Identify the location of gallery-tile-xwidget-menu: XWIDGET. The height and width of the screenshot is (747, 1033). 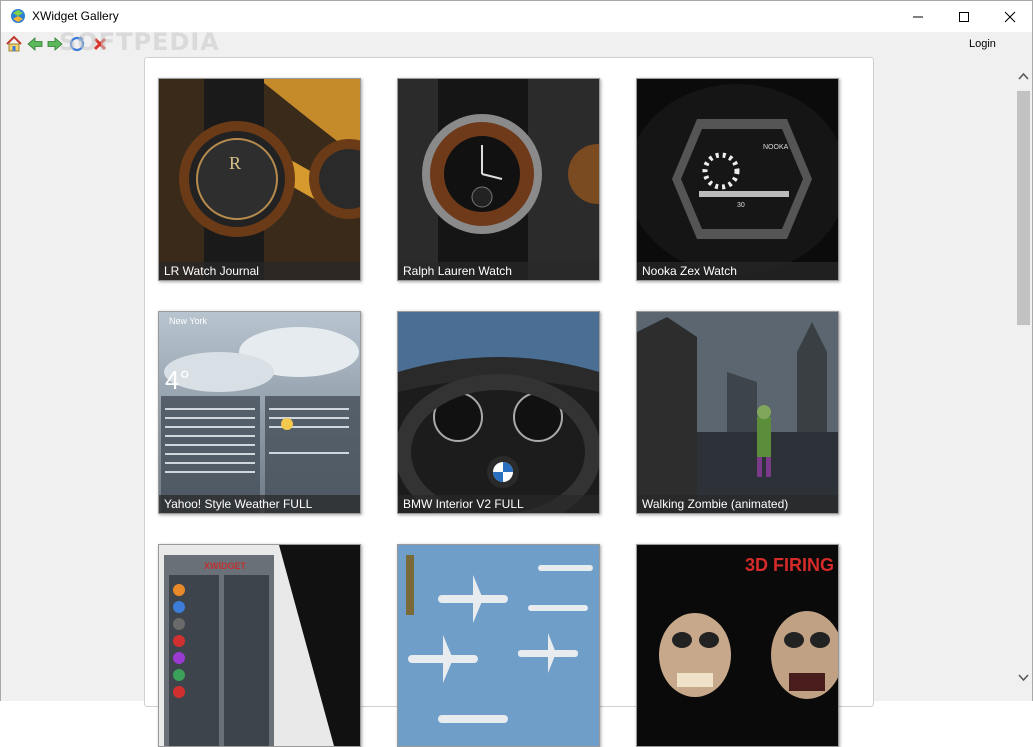
(259, 645).